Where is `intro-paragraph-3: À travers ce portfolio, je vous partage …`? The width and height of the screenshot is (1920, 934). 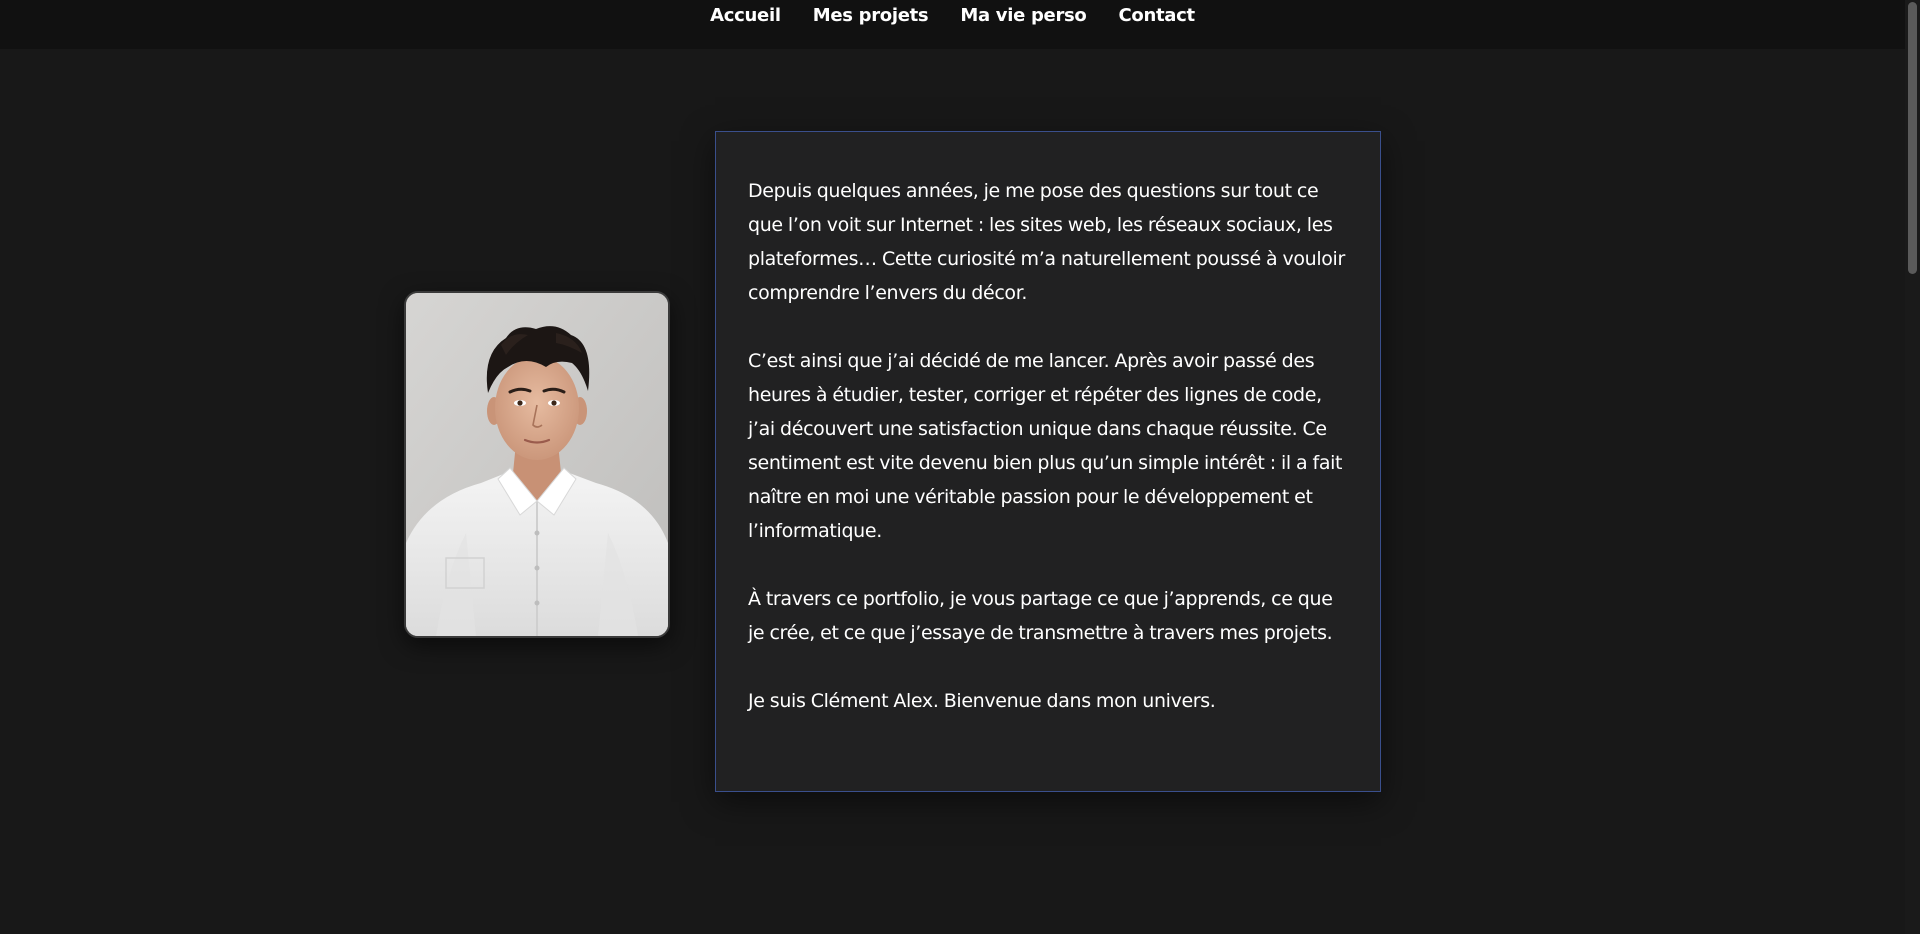 intro-paragraph-3: À travers ce portfolio, je vous partage … is located at coordinates (1040, 616).